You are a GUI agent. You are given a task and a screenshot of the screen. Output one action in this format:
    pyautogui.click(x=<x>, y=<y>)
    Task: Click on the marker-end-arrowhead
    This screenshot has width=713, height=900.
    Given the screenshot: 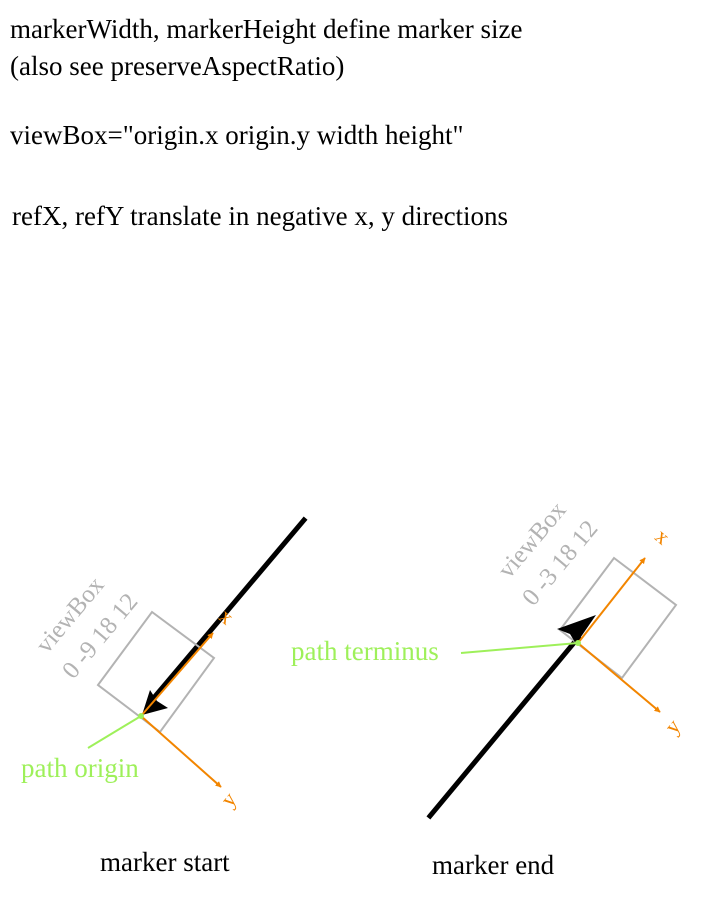 What is the action you would take?
    pyautogui.click(x=576, y=629)
    